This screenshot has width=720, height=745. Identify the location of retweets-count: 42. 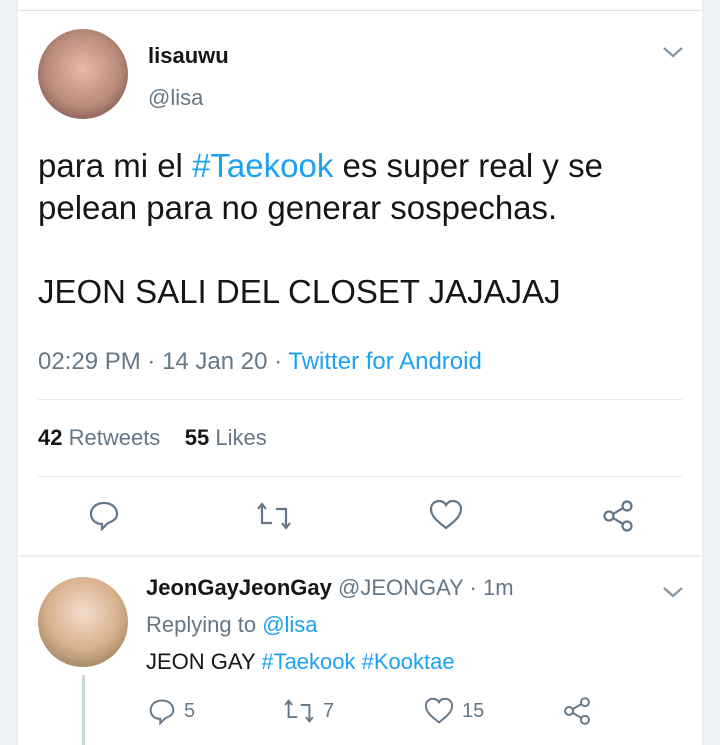
(50, 437).